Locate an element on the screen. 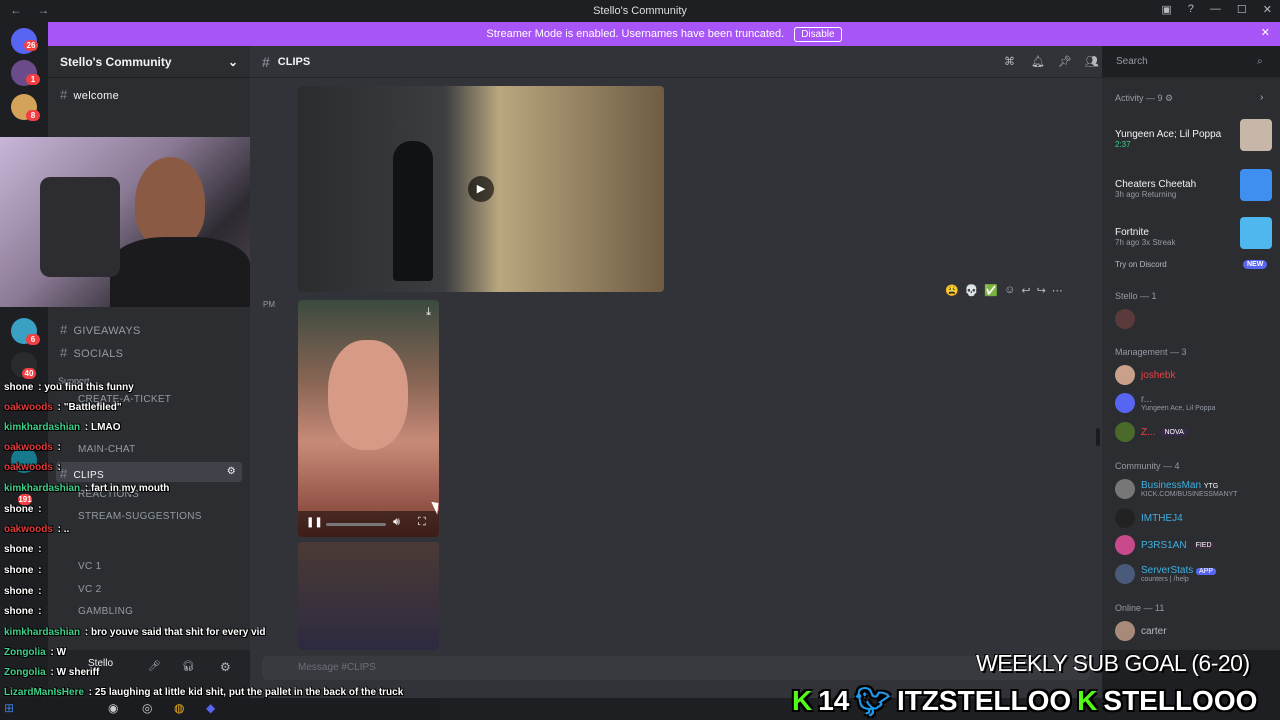  member-item: Z... NOVA is located at coordinates (1151, 432).